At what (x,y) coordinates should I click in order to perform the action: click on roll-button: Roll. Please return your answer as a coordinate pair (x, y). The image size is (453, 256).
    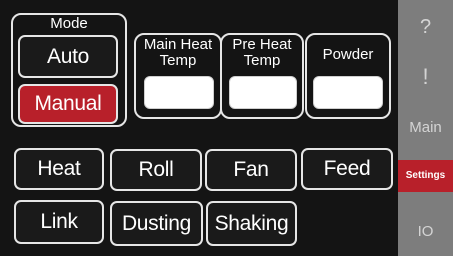
    Looking at the image, I should click on (156, 170).